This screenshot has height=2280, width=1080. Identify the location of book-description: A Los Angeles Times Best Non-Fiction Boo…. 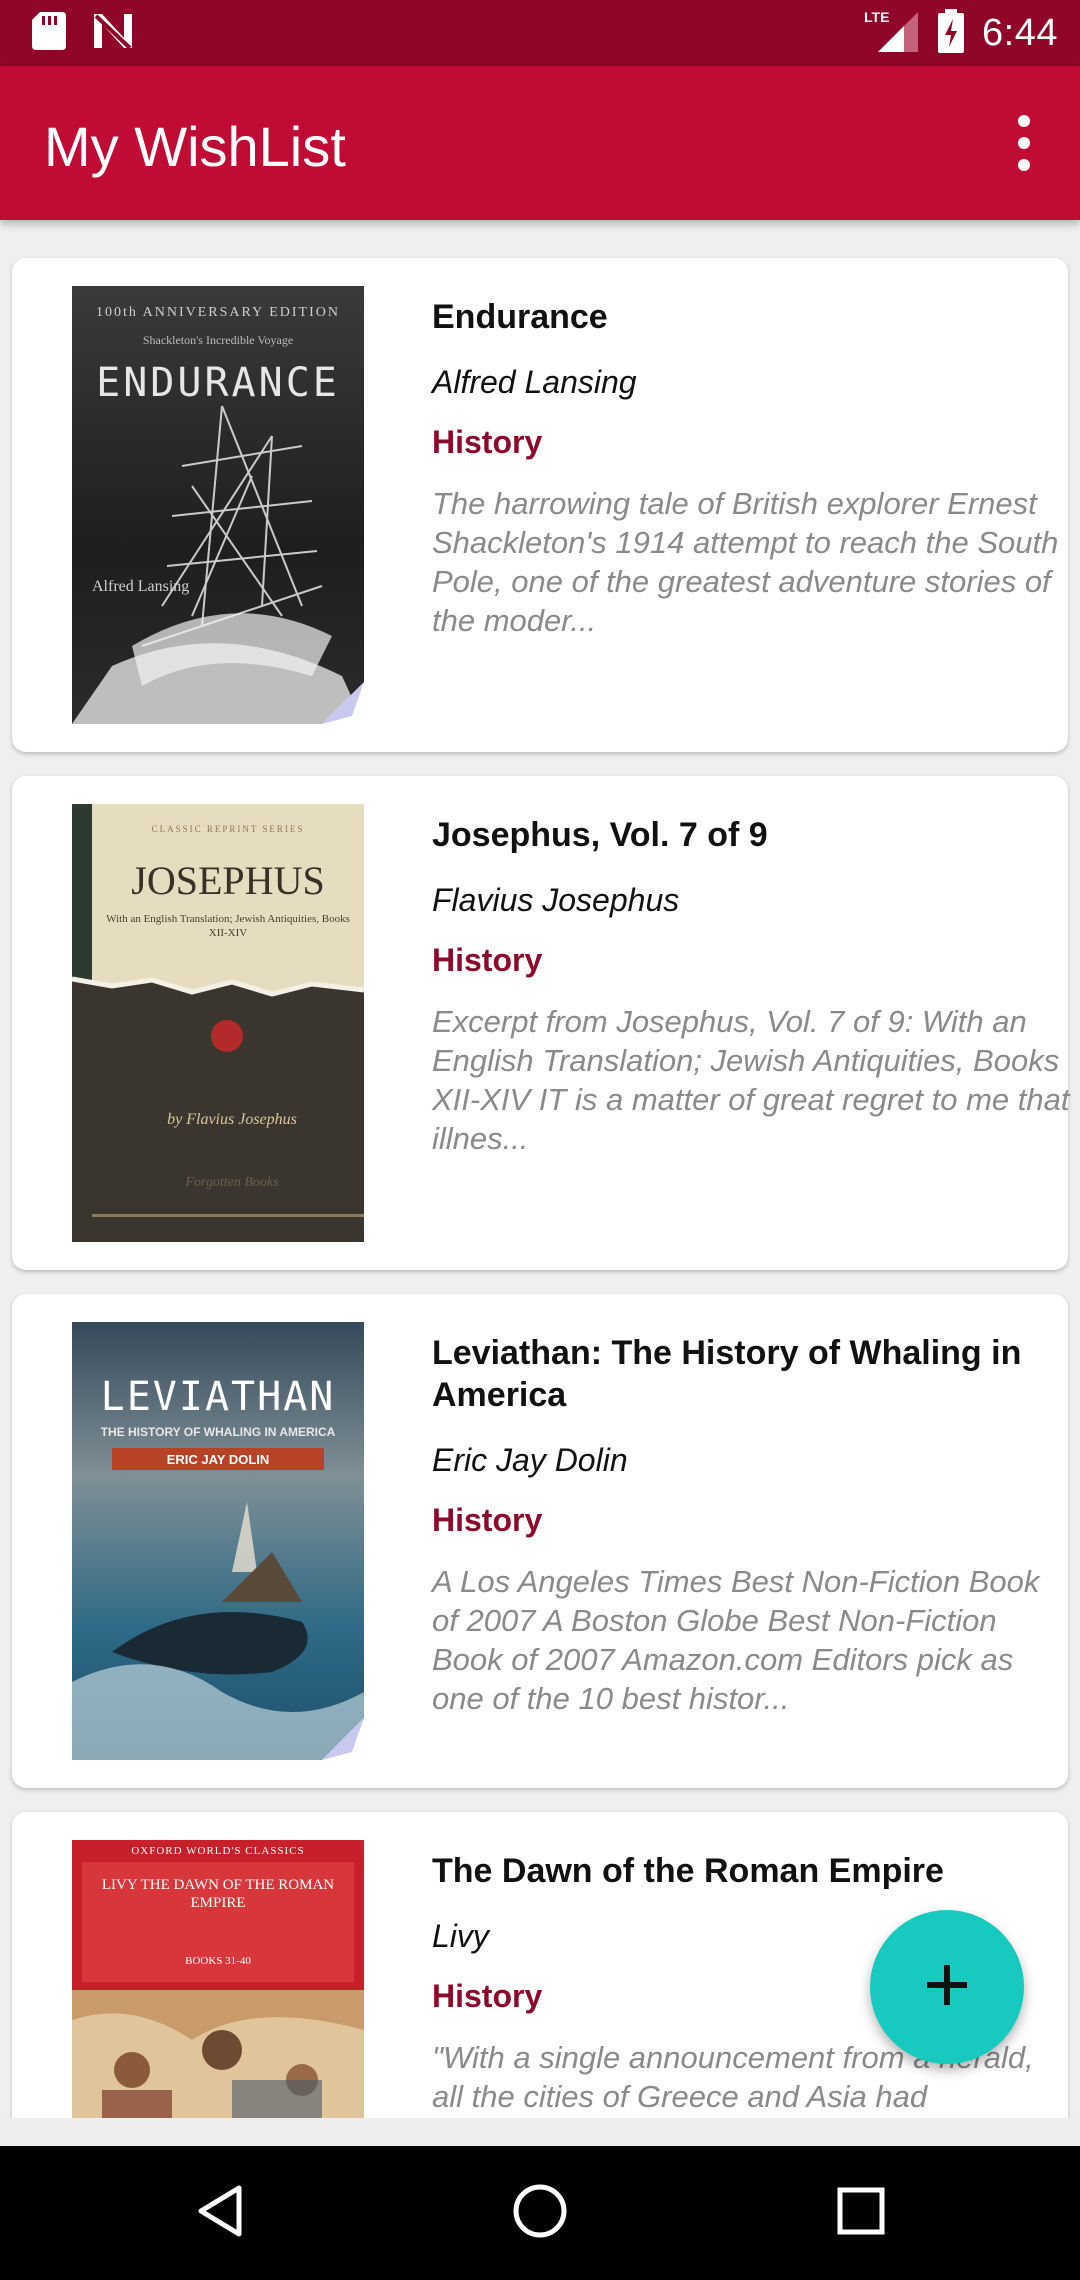
(736, 1640).